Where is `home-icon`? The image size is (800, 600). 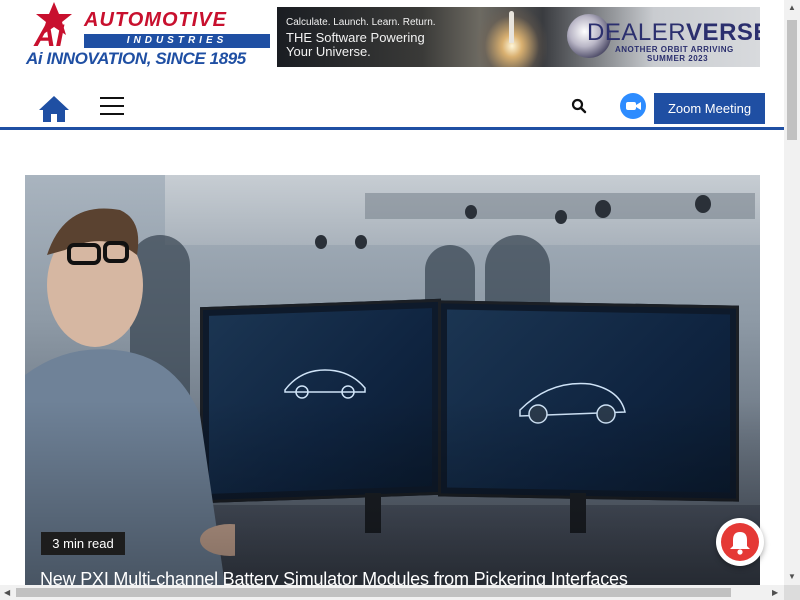
home-icon is located at coordinates (54, 109).